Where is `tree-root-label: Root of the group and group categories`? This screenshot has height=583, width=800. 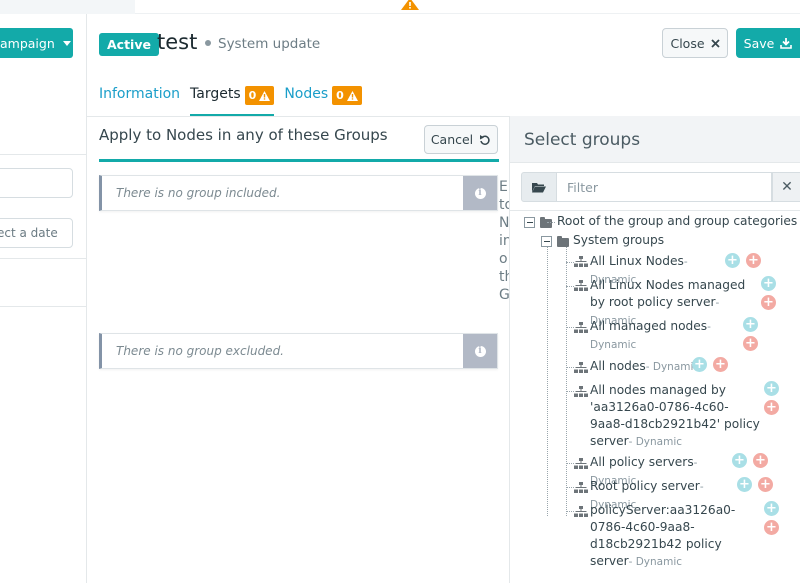
tree-root-label: Root of the group and group categories is located at coordinates (677, 221).